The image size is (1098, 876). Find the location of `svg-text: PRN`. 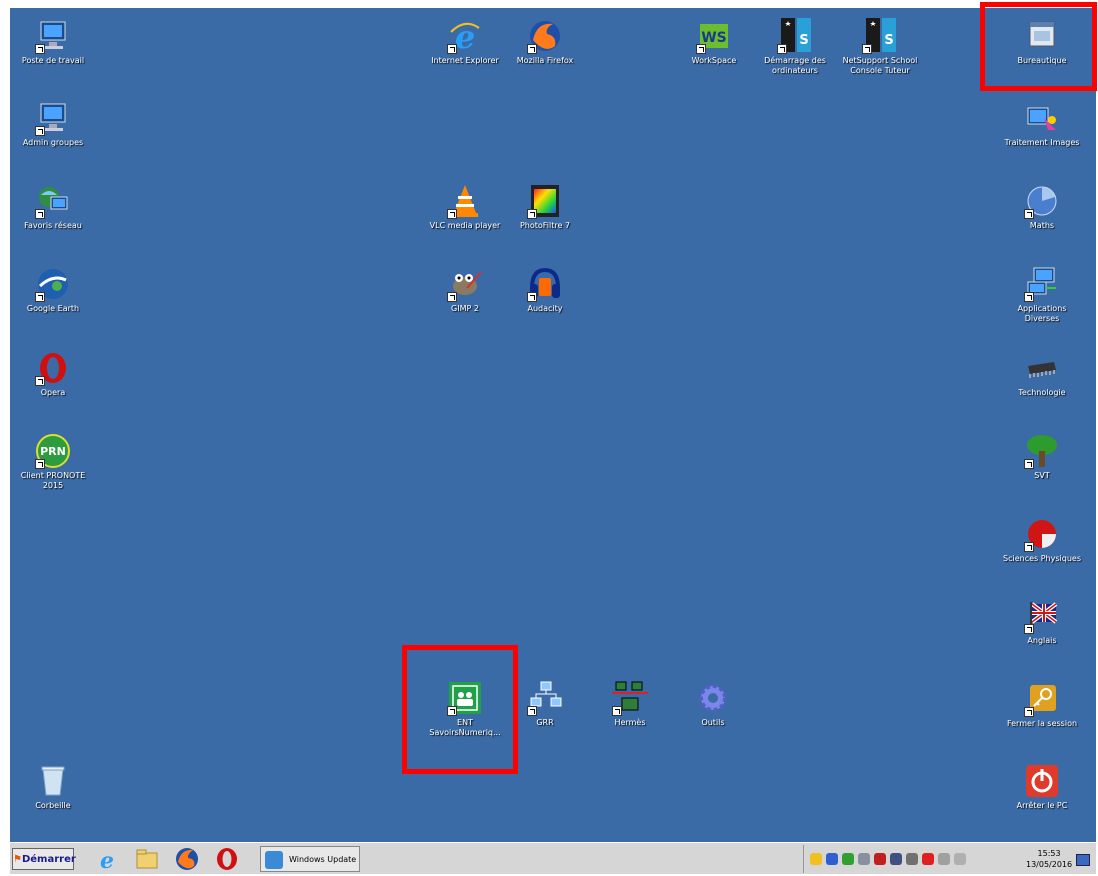

svg-text: PRN is located at coordinates (53, 451).